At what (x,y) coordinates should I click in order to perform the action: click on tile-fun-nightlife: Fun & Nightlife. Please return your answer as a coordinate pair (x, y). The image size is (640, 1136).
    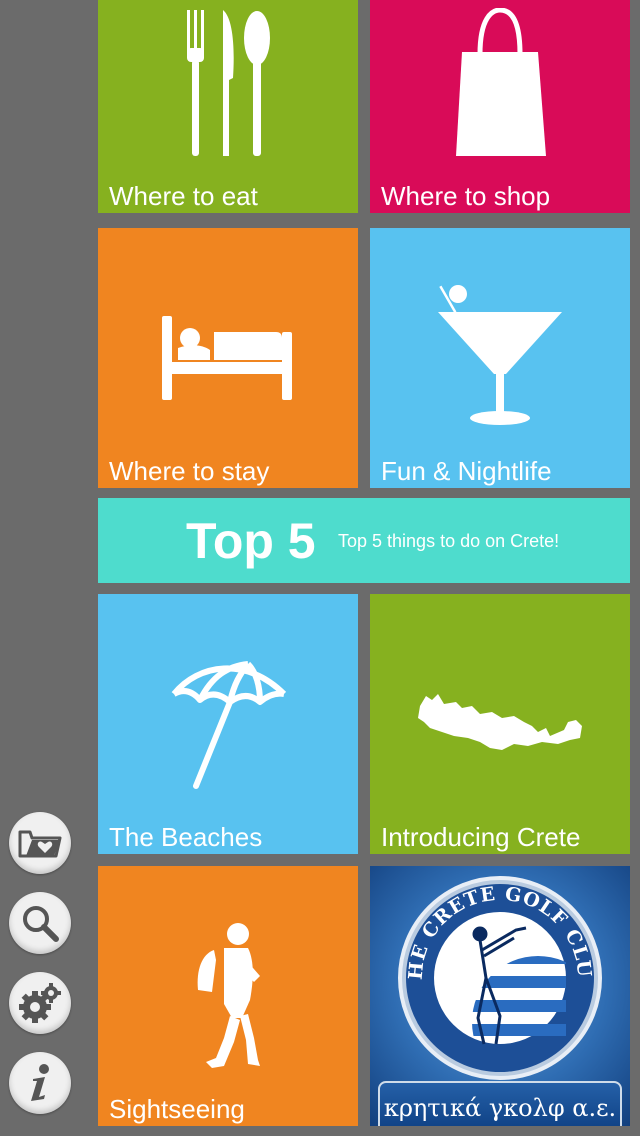
    Looking at the image, I should click on (500, 358).